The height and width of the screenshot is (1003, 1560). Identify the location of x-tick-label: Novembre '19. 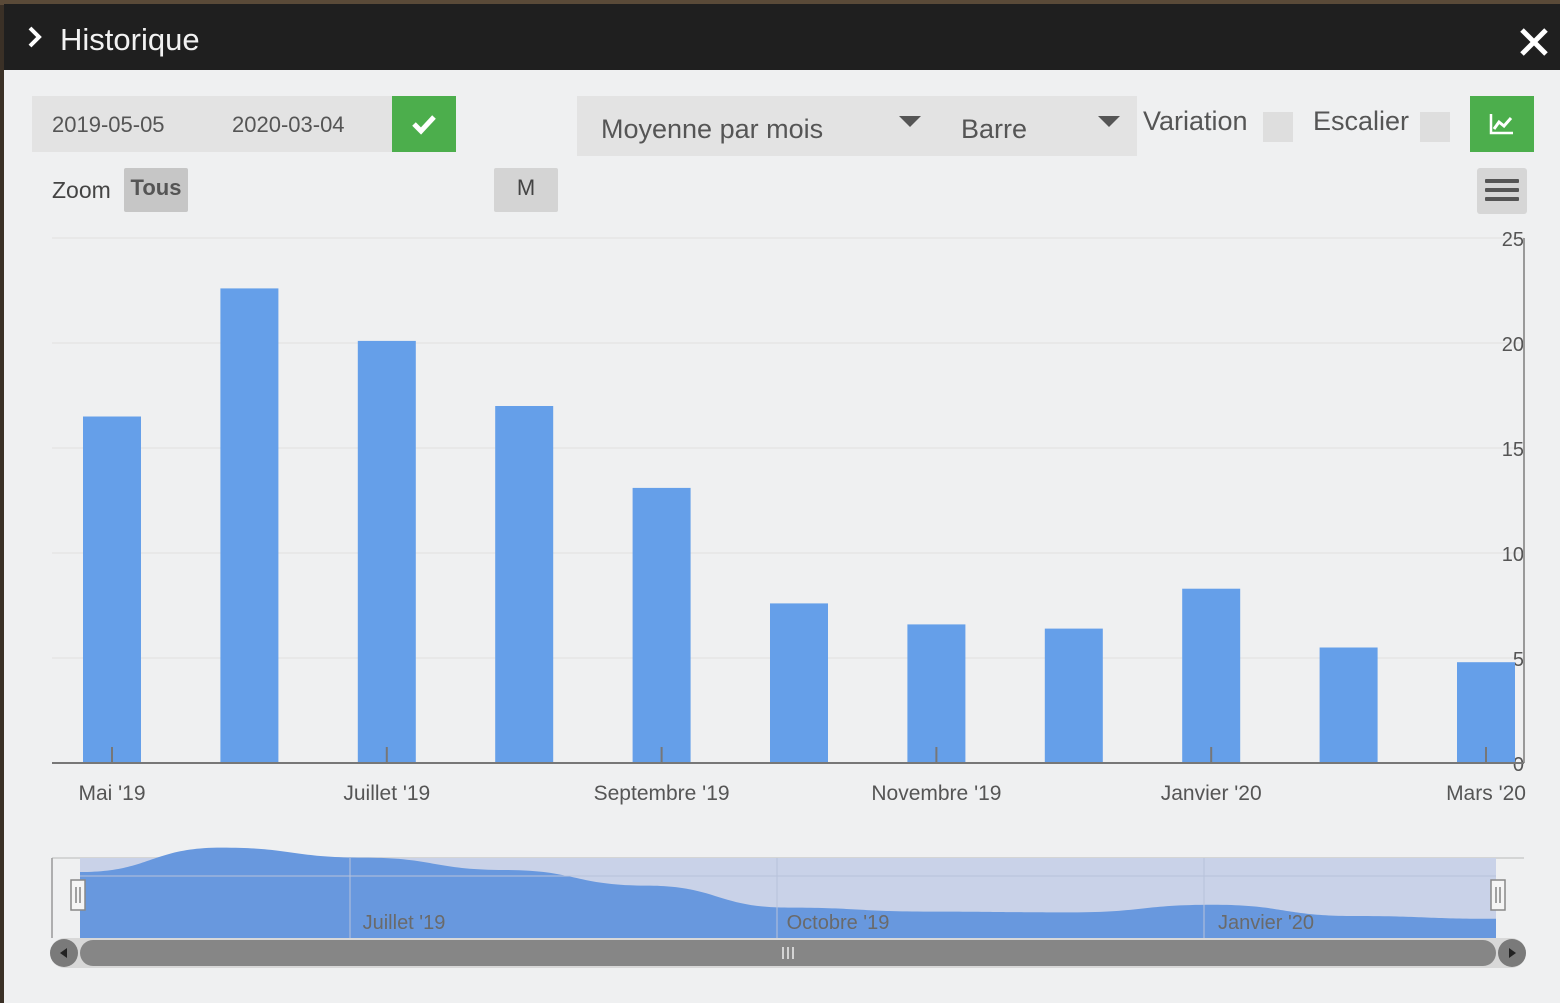
(936, 793).